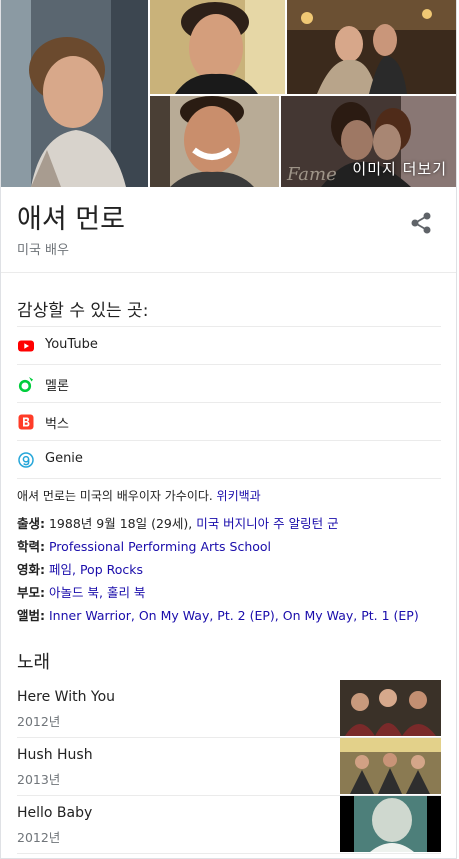 The height and width of the screenshot is (859, 459). What do you see at coordinates (43, 250) in the screenshot?
I see `entity-subtitle: 미국 배우` at bounding box center [43, 250].